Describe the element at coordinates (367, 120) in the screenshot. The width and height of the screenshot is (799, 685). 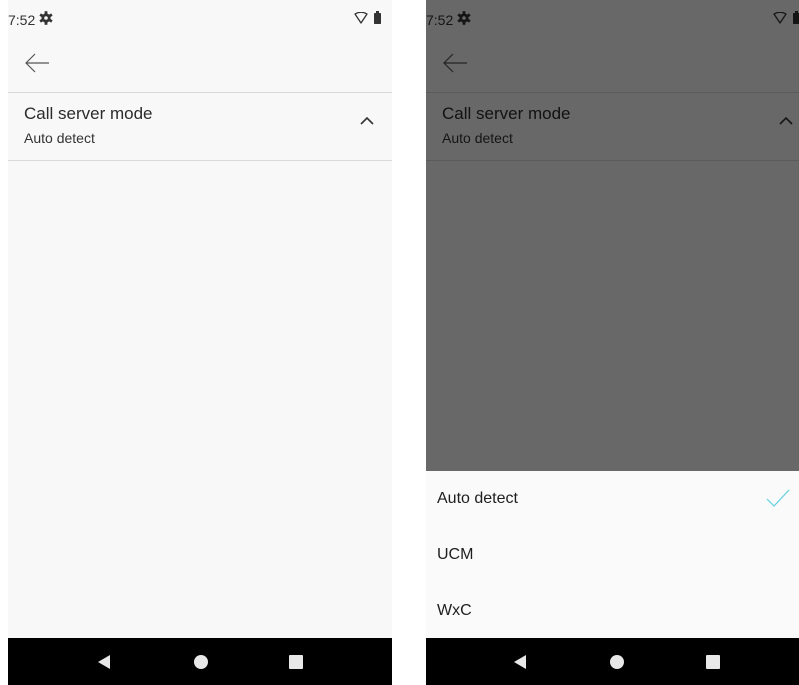
I see `chevron-up-icon` at that location.